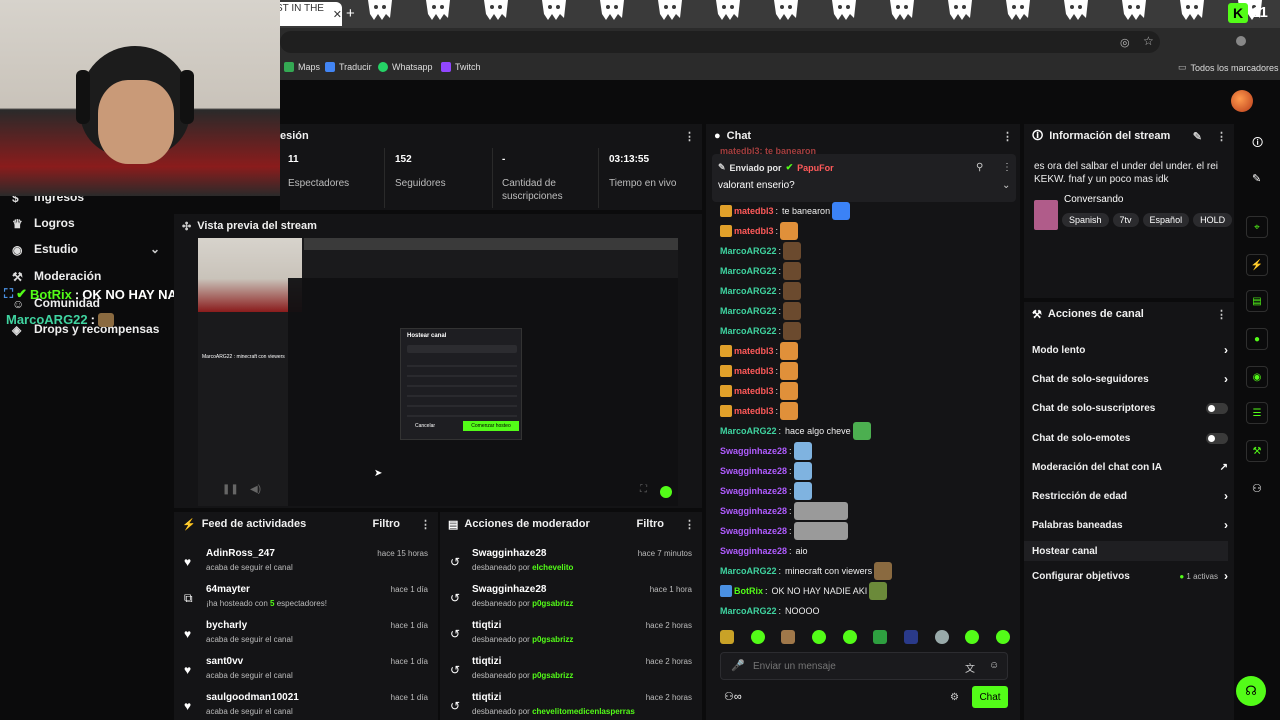 Image resolution: width=1280 pixels, height=720 pixels. Describe the element at coordinates (994, 665) in the screenshot. I see `emoji-icon: ☺` at that location.